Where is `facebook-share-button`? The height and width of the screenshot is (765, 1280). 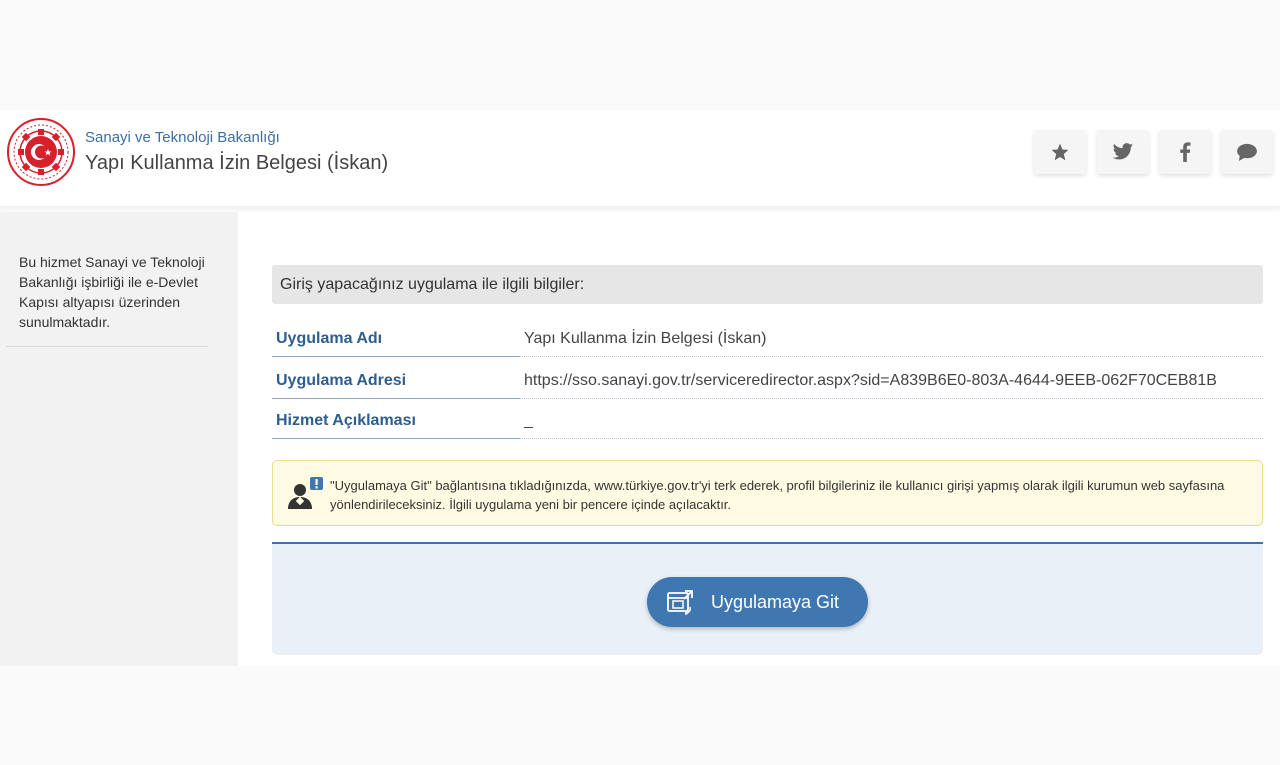
facebook-share-button is located at coordinates (1185, 152).